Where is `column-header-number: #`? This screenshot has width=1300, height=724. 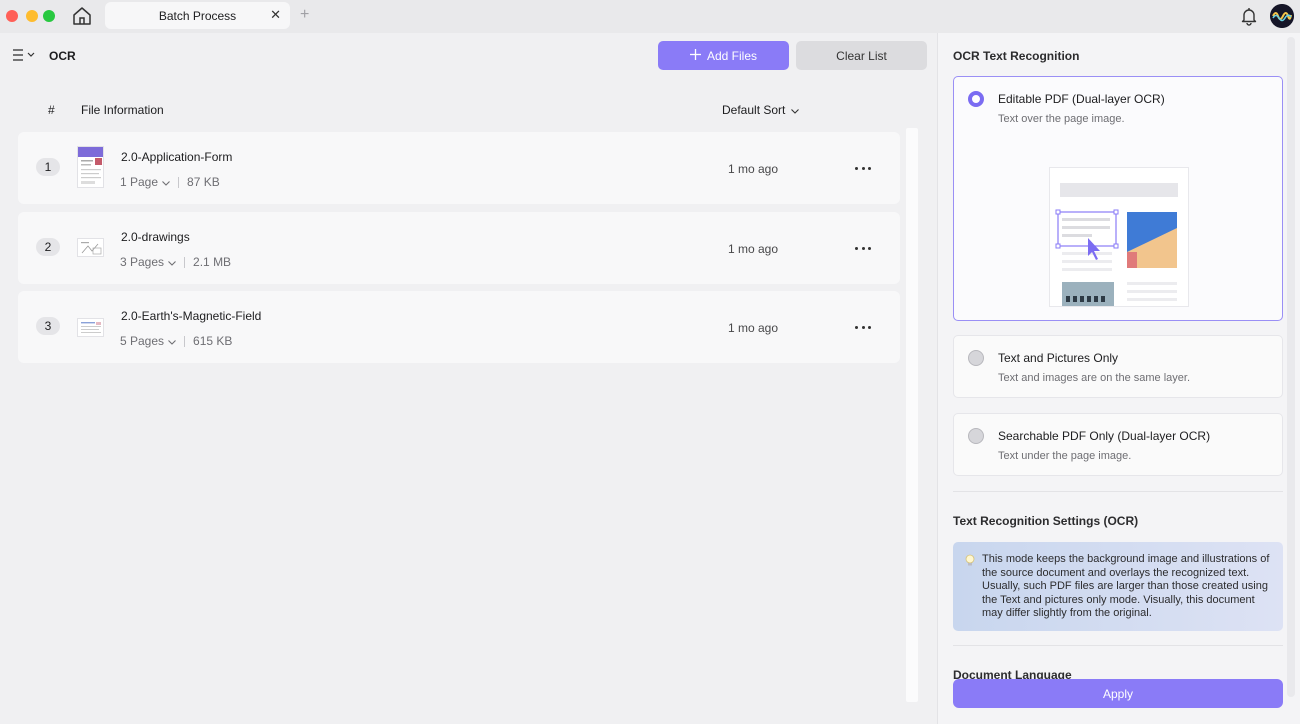 column-header-number: # is located at coordinates (51, 110).